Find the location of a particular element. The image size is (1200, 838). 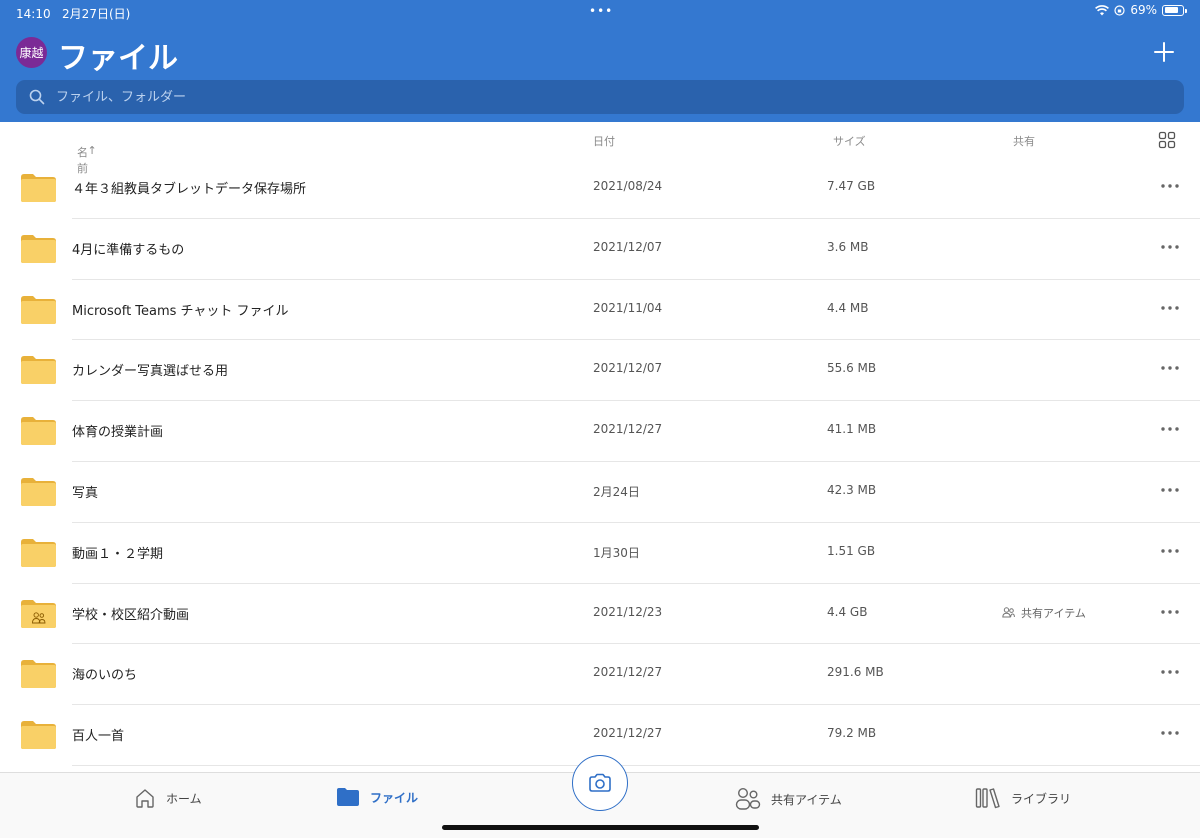

list-item: 学校・校区紹介動画 2021/12/23 4.4 GB 共有アイテム is located at coordinates (600, 614).